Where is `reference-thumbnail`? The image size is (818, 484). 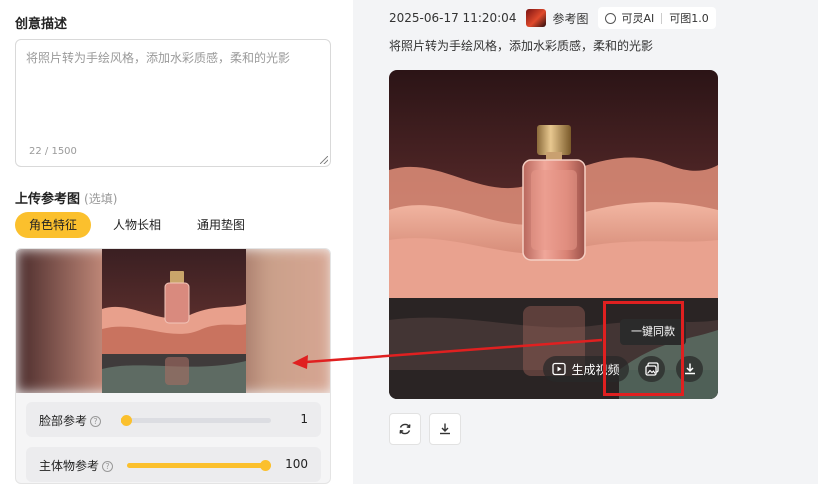 reference-thumbnail is located at coordinates (536, 18).